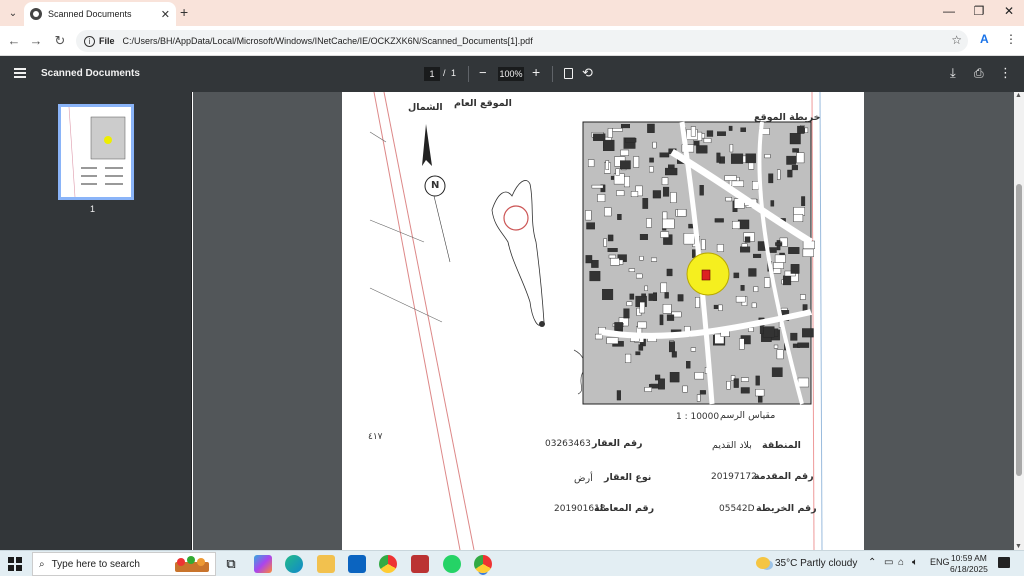 The height and width of the screenshot is (576, 1024). I want to click on zoom-in-button: +, so click(536, 72).